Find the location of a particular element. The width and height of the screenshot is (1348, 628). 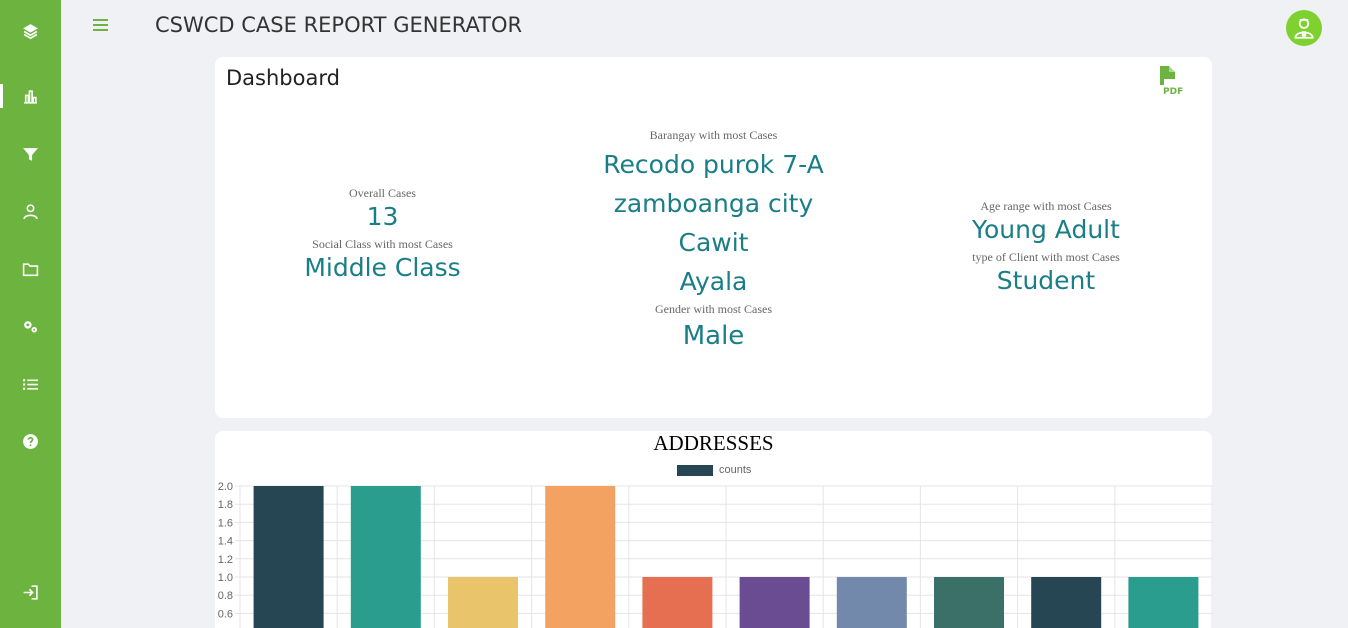

y-tick-label: 0.6 is located at coordinates (225, 614).